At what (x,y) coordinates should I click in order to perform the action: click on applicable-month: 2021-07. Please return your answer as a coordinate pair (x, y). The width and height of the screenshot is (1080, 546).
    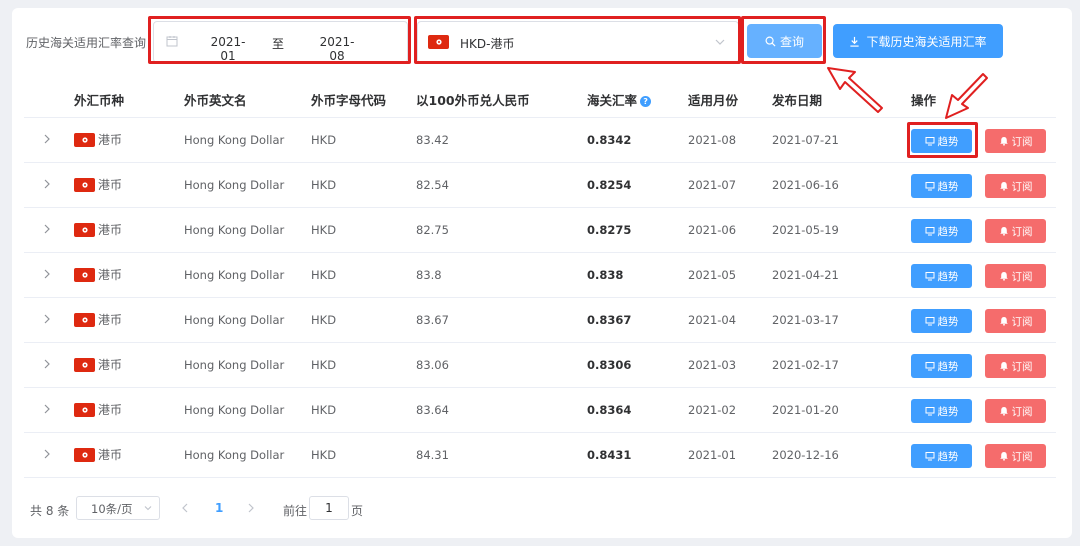
    Looking at the image, I should click on (712, 185).